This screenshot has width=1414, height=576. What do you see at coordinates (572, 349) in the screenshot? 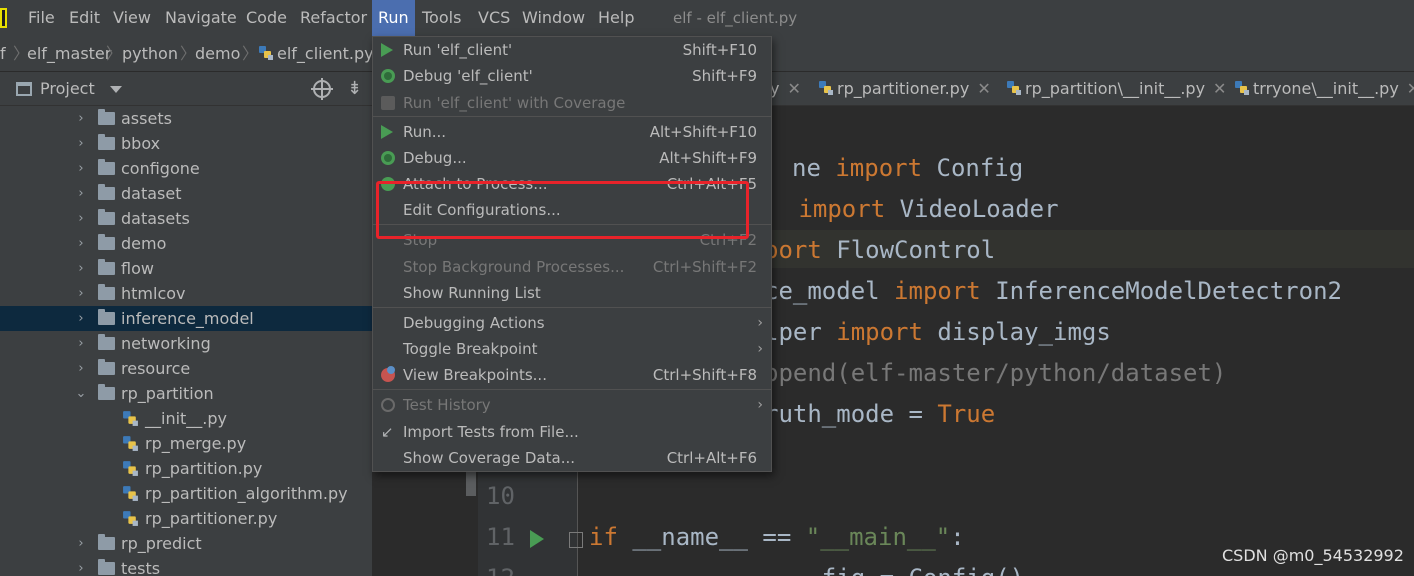
I see `menu-item-toggle-breakpoint: Toggle Breakpoint ›` at bounding box center [572, 349].